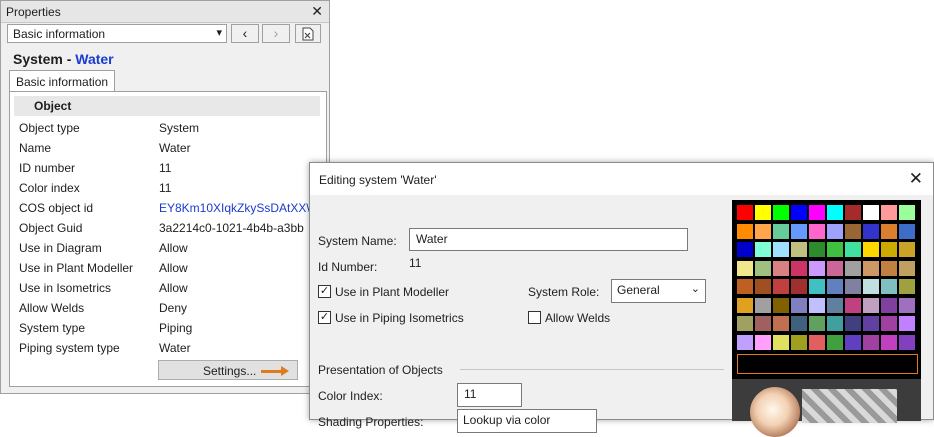  What do you see at coordinates (169, 128) in the screenshot?
I see `property-row: Object type System` at bounding box center [169, 128].